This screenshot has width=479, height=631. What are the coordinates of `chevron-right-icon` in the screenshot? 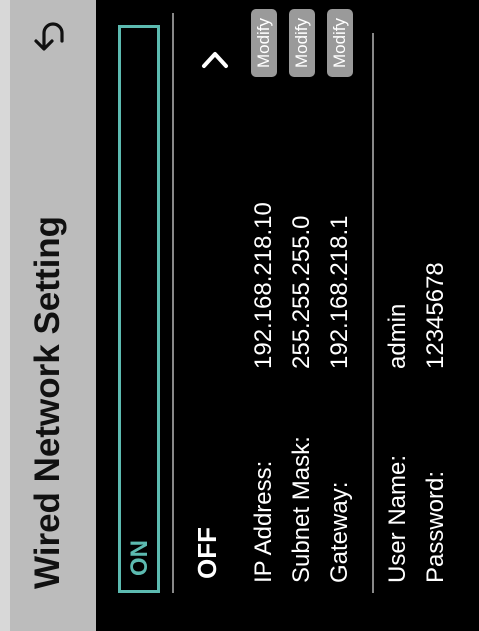 It's located at (215, 59).